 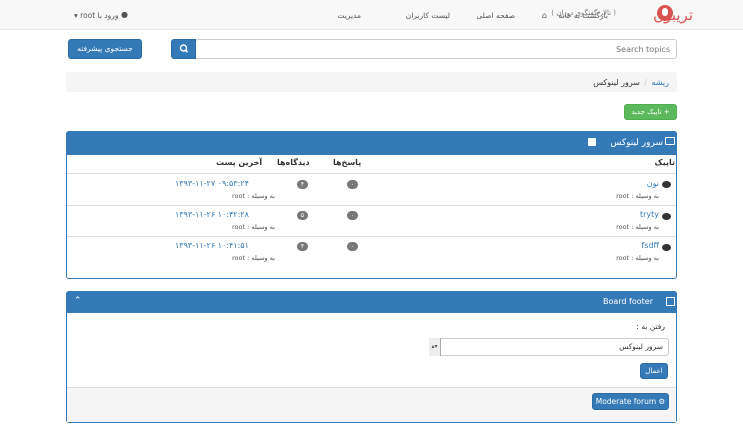 What do you see at coordinates (435, 347) in the screenshot?
I see `select-arrows-icon: ▴▾` at bounding box center [435, 347].